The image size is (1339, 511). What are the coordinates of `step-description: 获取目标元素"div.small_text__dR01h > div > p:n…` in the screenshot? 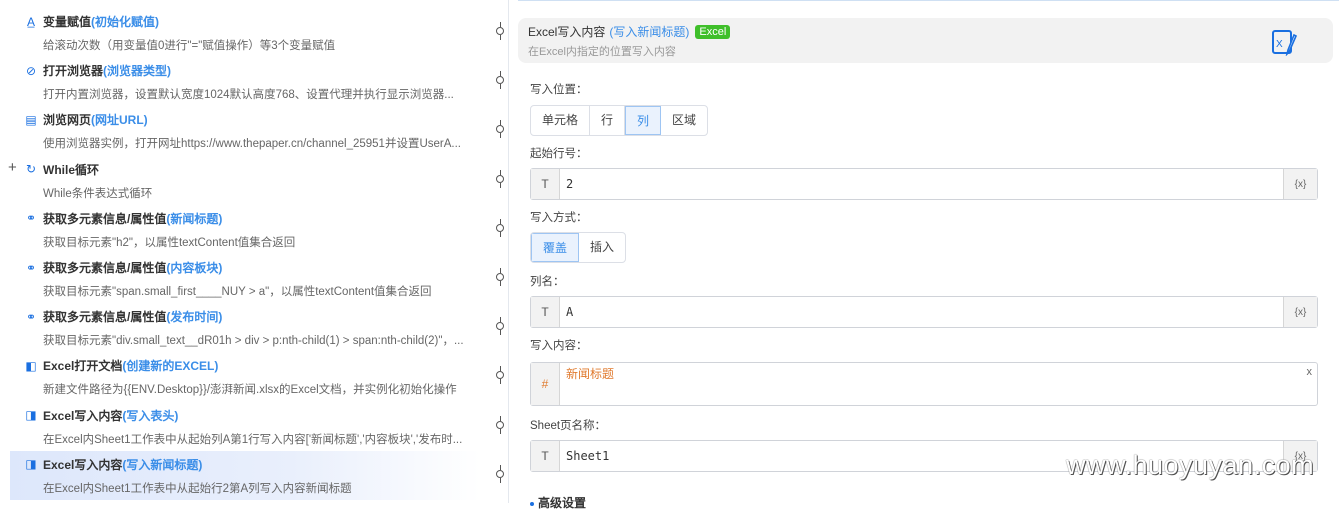 It's located at (253, 341).